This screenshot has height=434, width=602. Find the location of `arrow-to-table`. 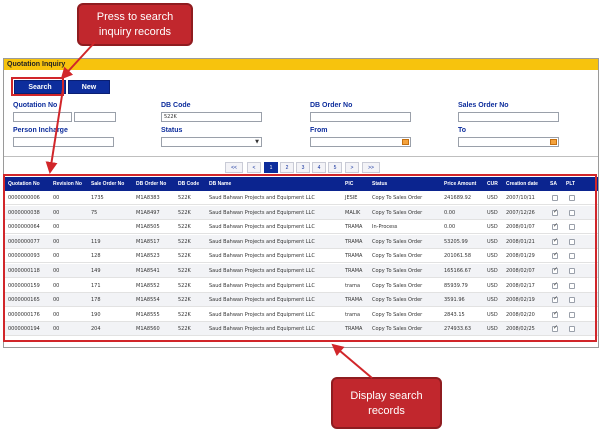

arrow-to-table is located at coordinates (54, 131).